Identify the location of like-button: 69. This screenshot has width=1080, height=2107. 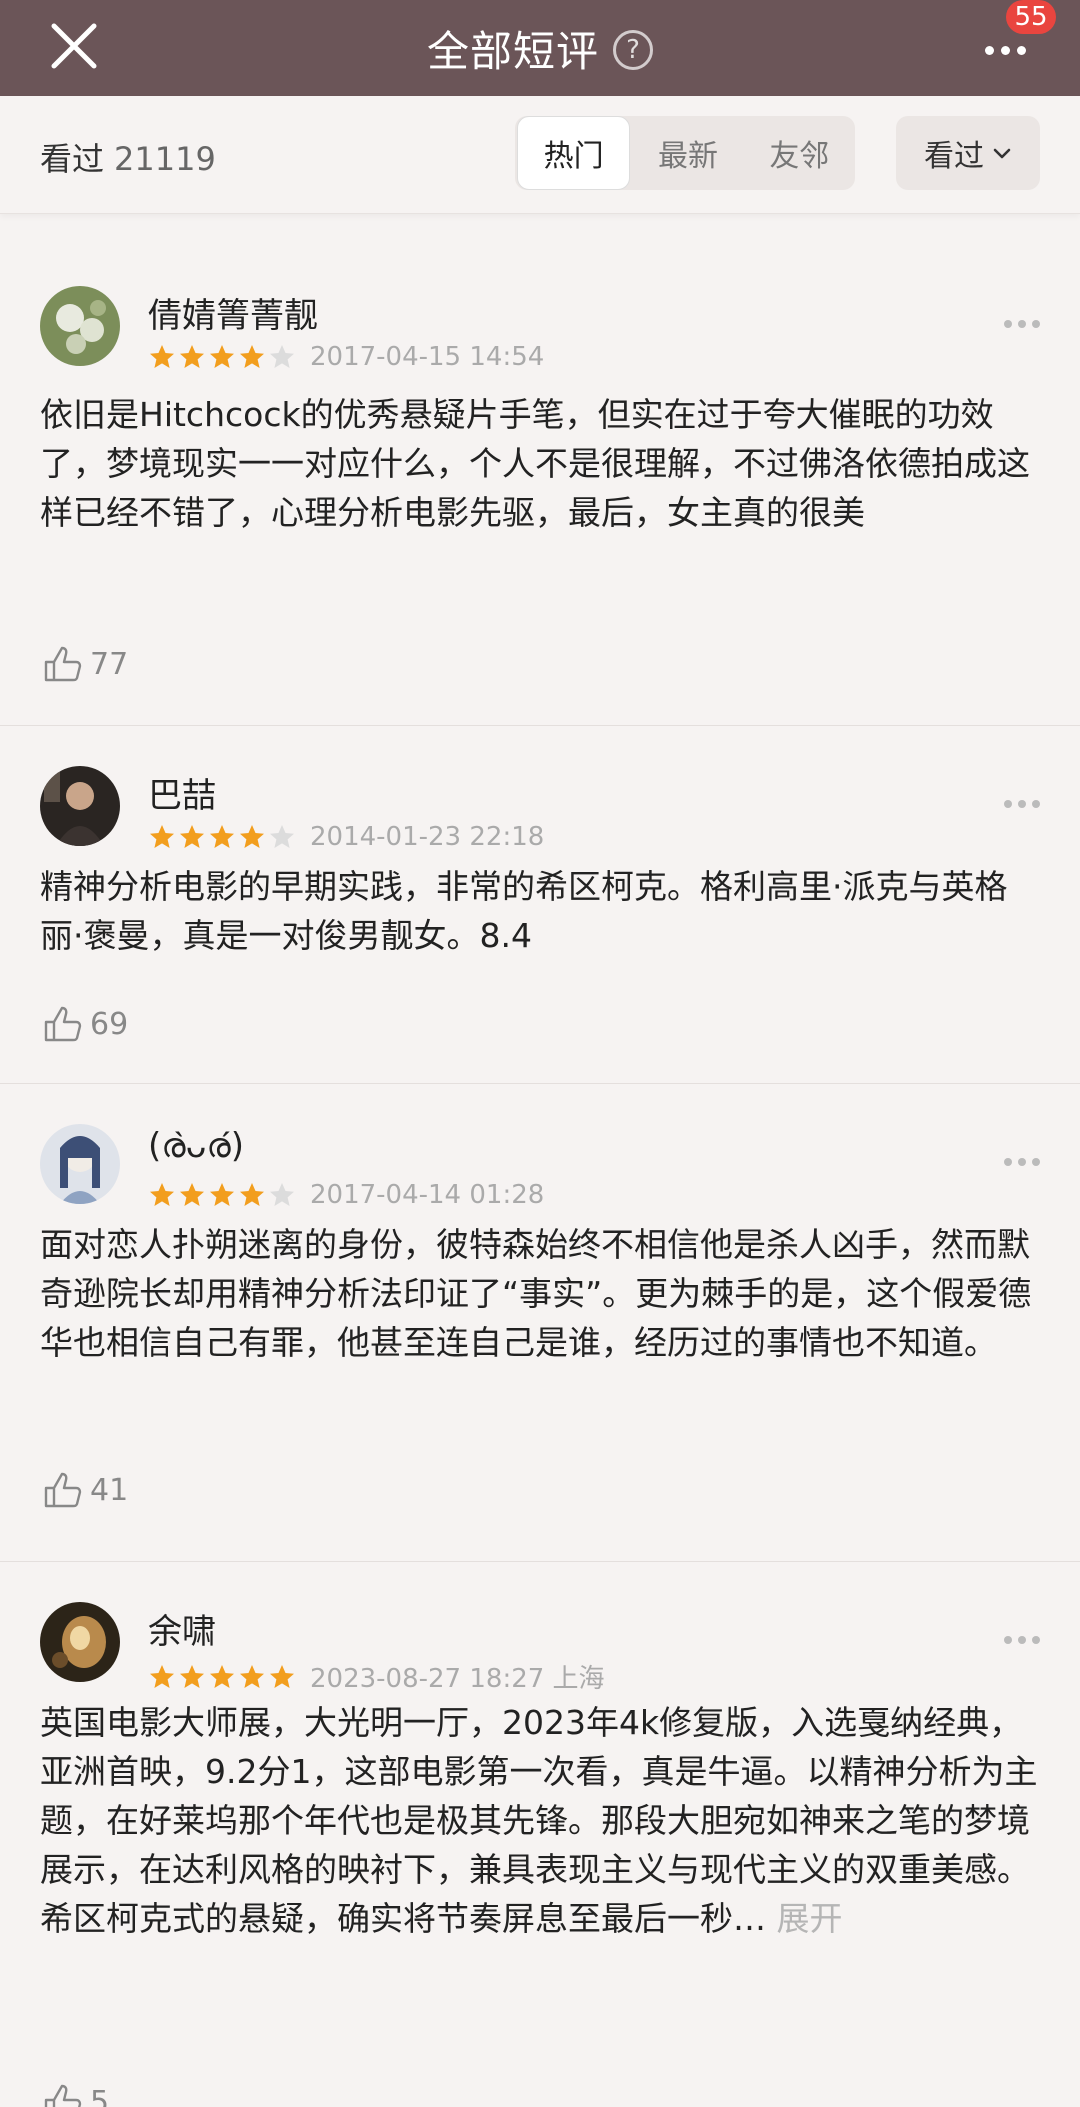
(84, 1024).